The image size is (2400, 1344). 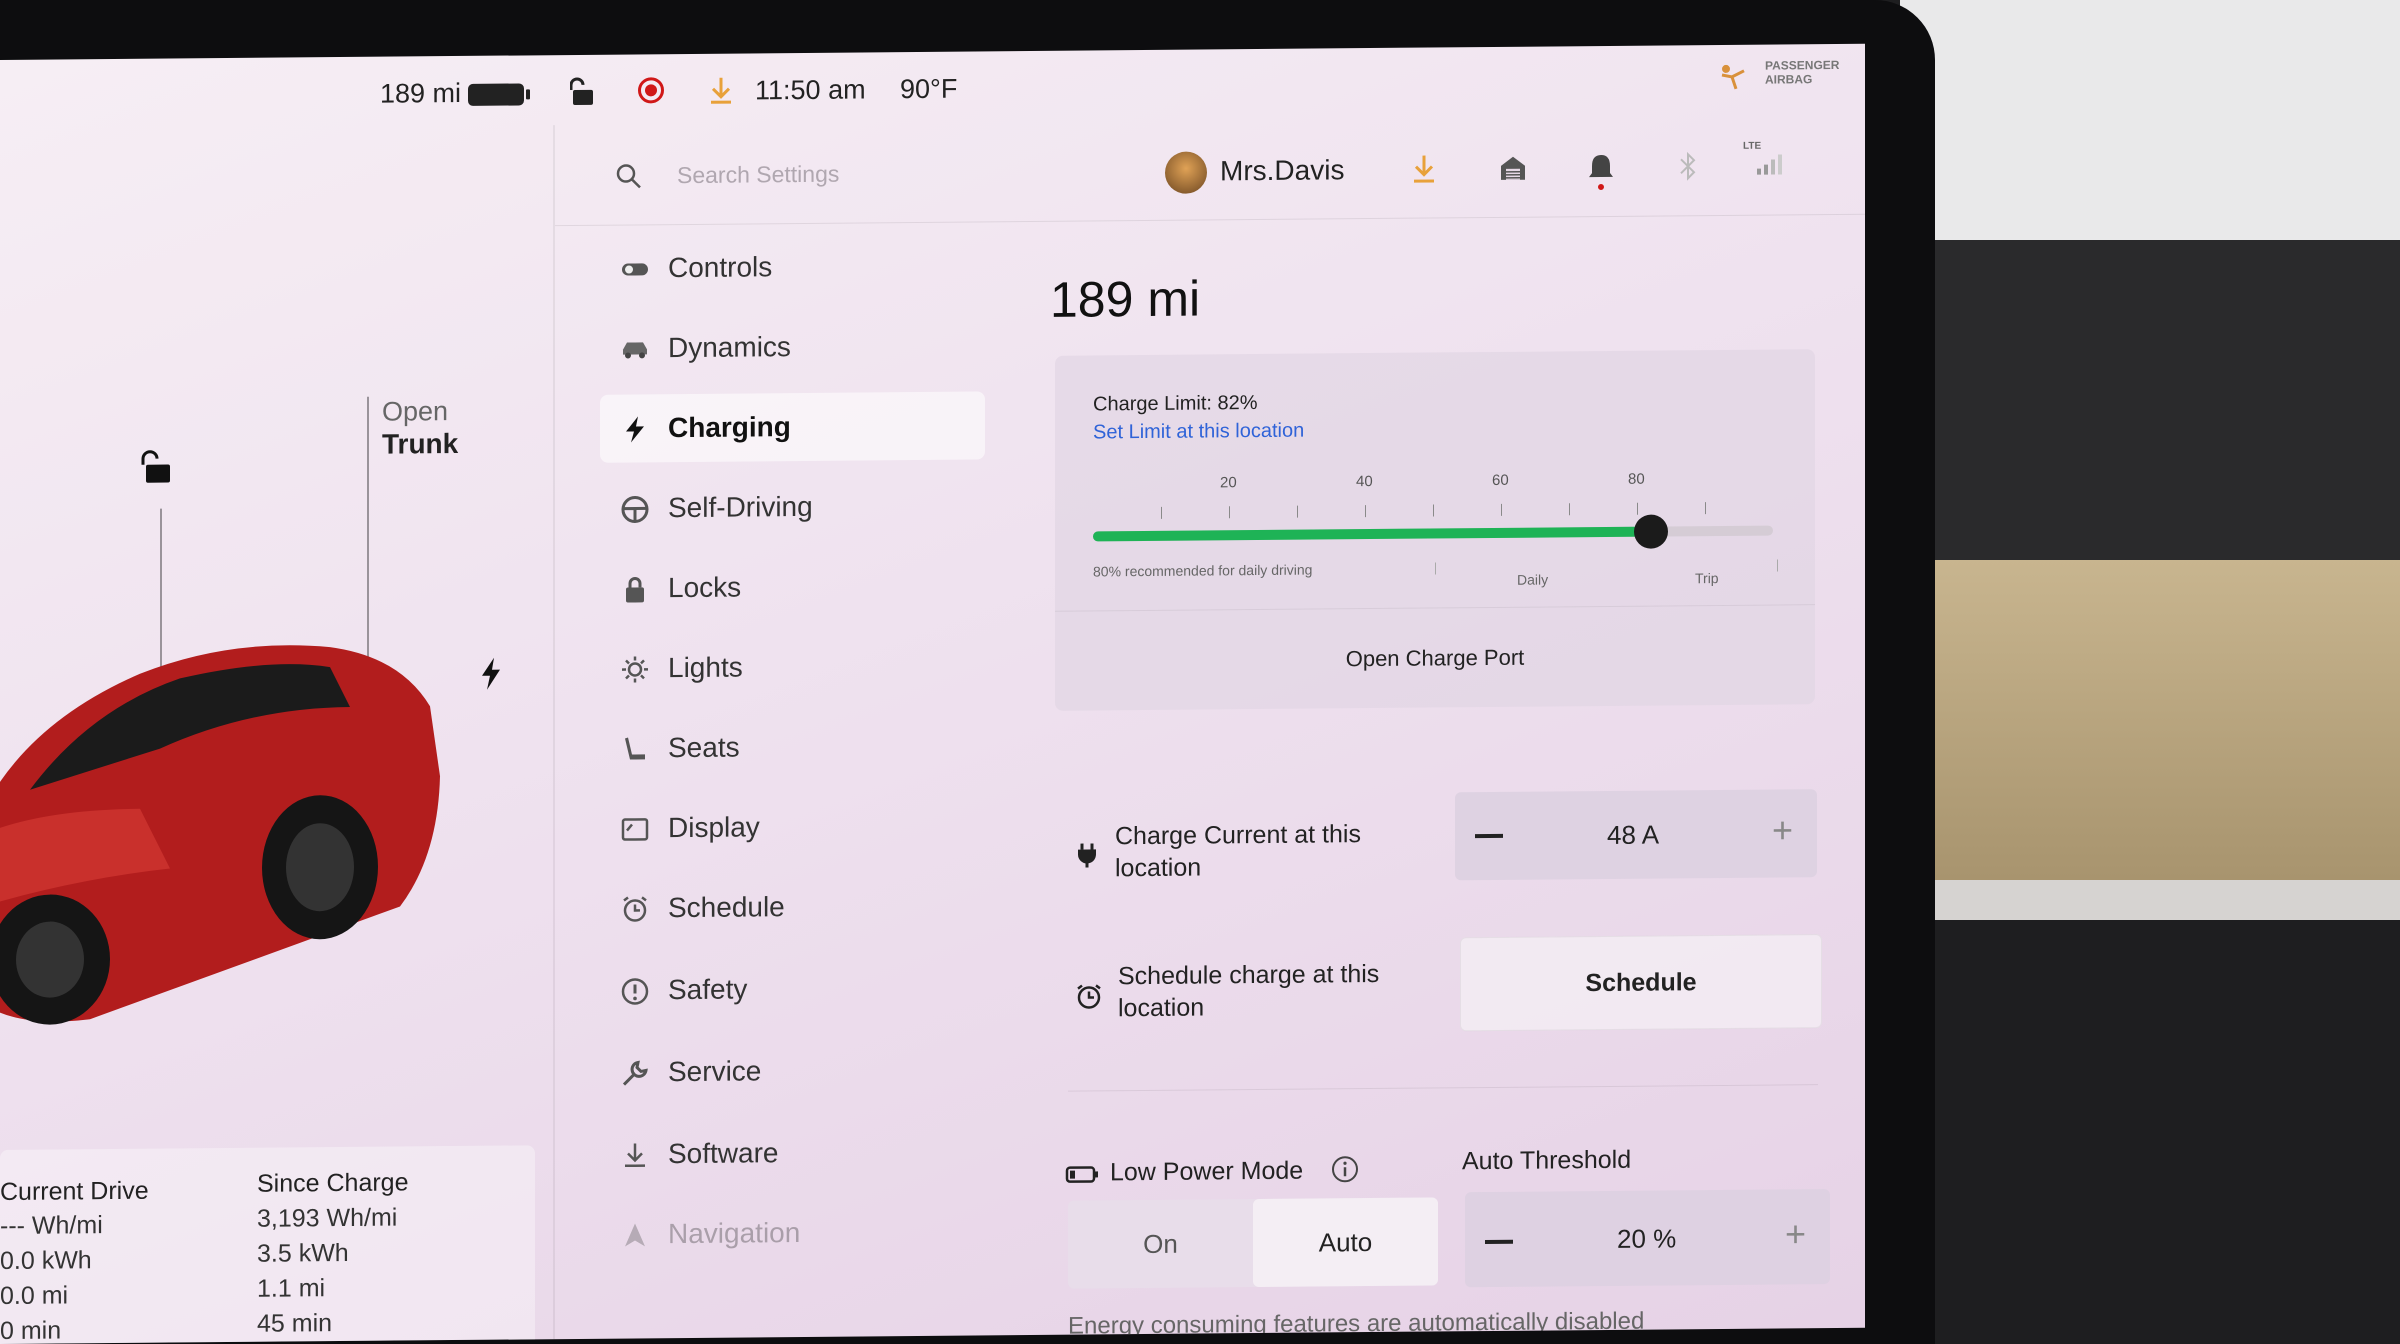 I want to click on dashcam-record-icon, so click(x=651, y=90).